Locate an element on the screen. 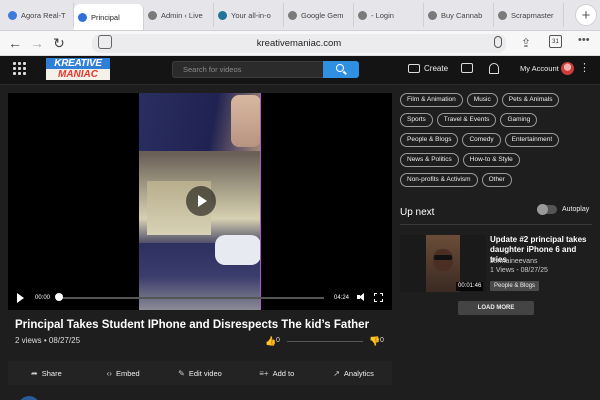 Image resolution: width=600 pixels, height=400 pixels. apps-grid-icon is located at coordinates (19, 68).